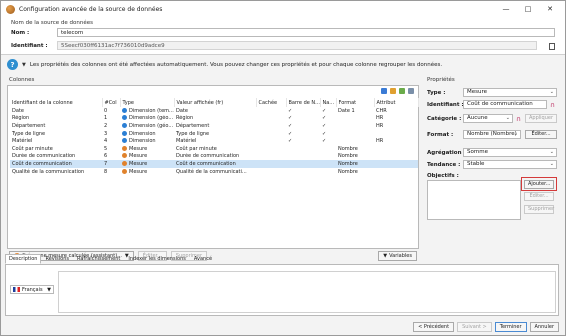 The height and width of the screenshot is (336, 566). I want to click on cell-col-number-text: 2, so click(106, 125).